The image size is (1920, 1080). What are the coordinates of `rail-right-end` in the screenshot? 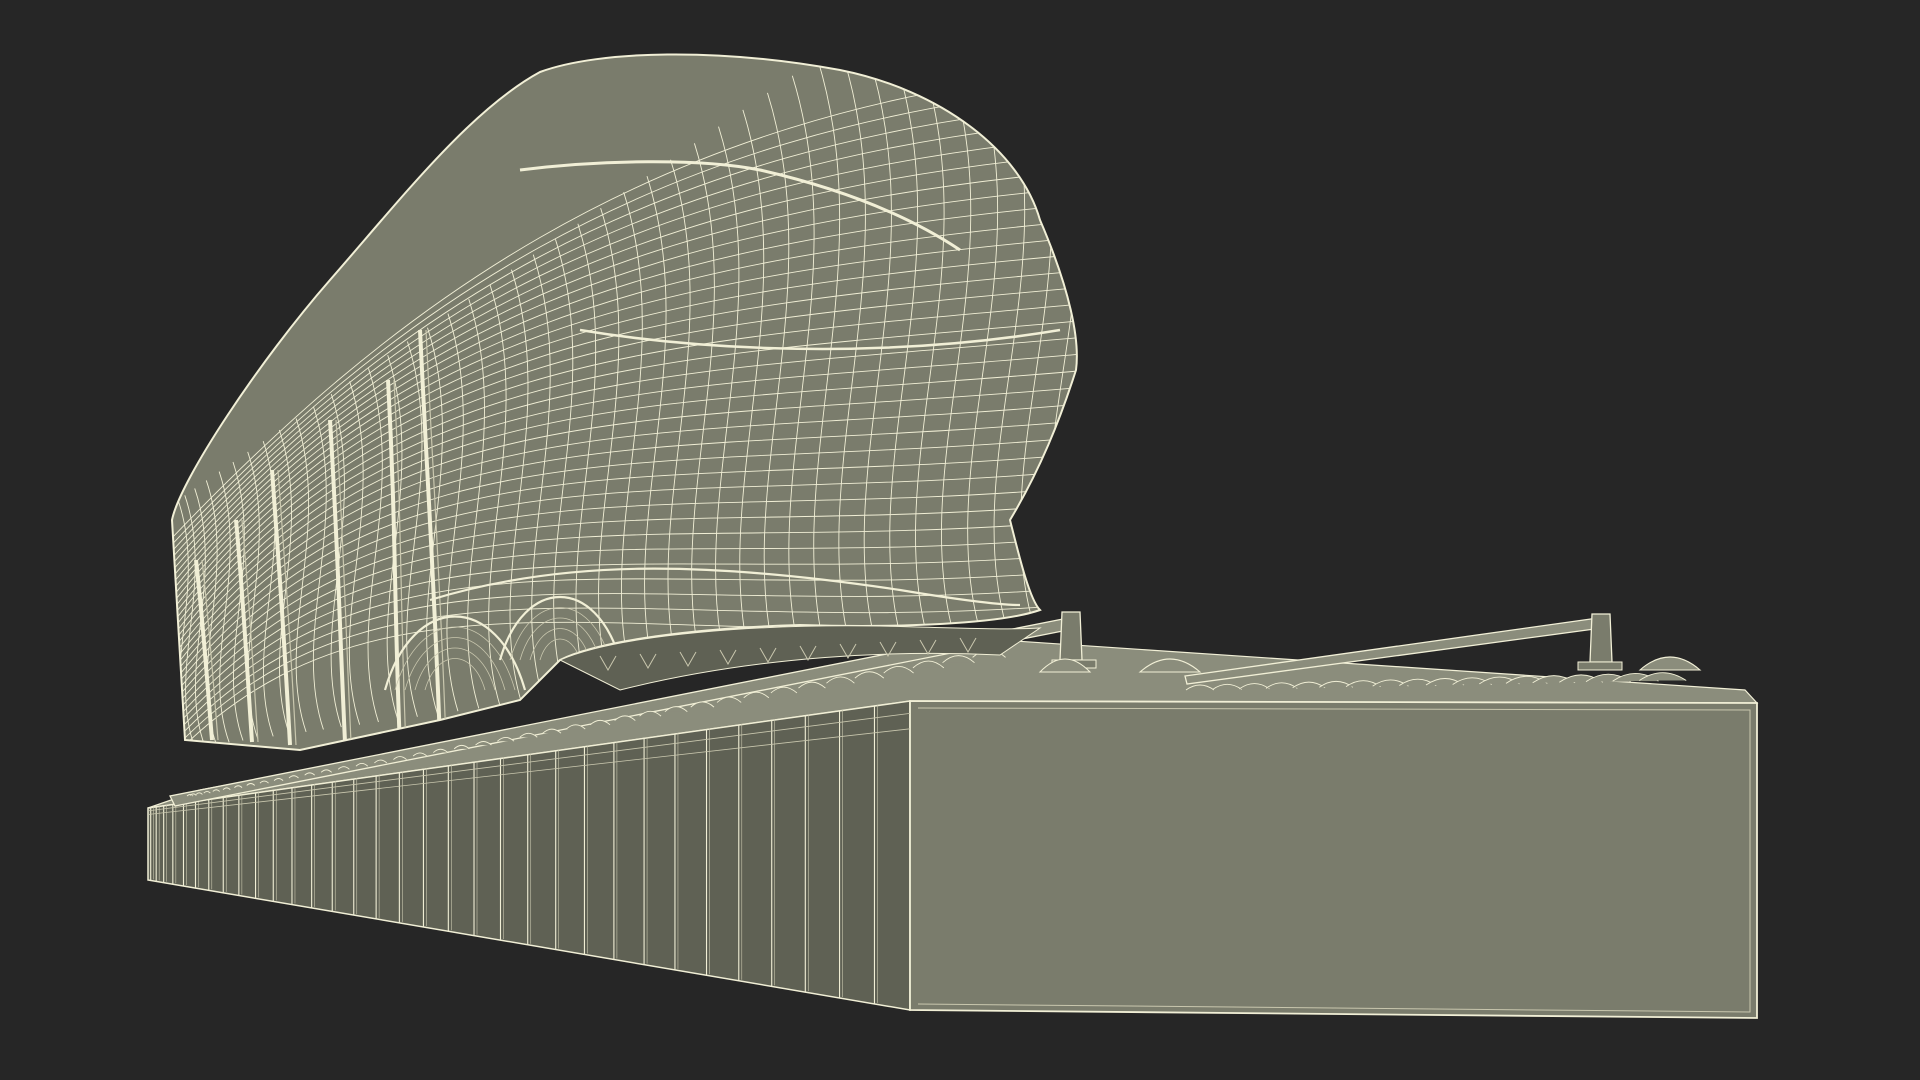 It's located at (1601, 638).